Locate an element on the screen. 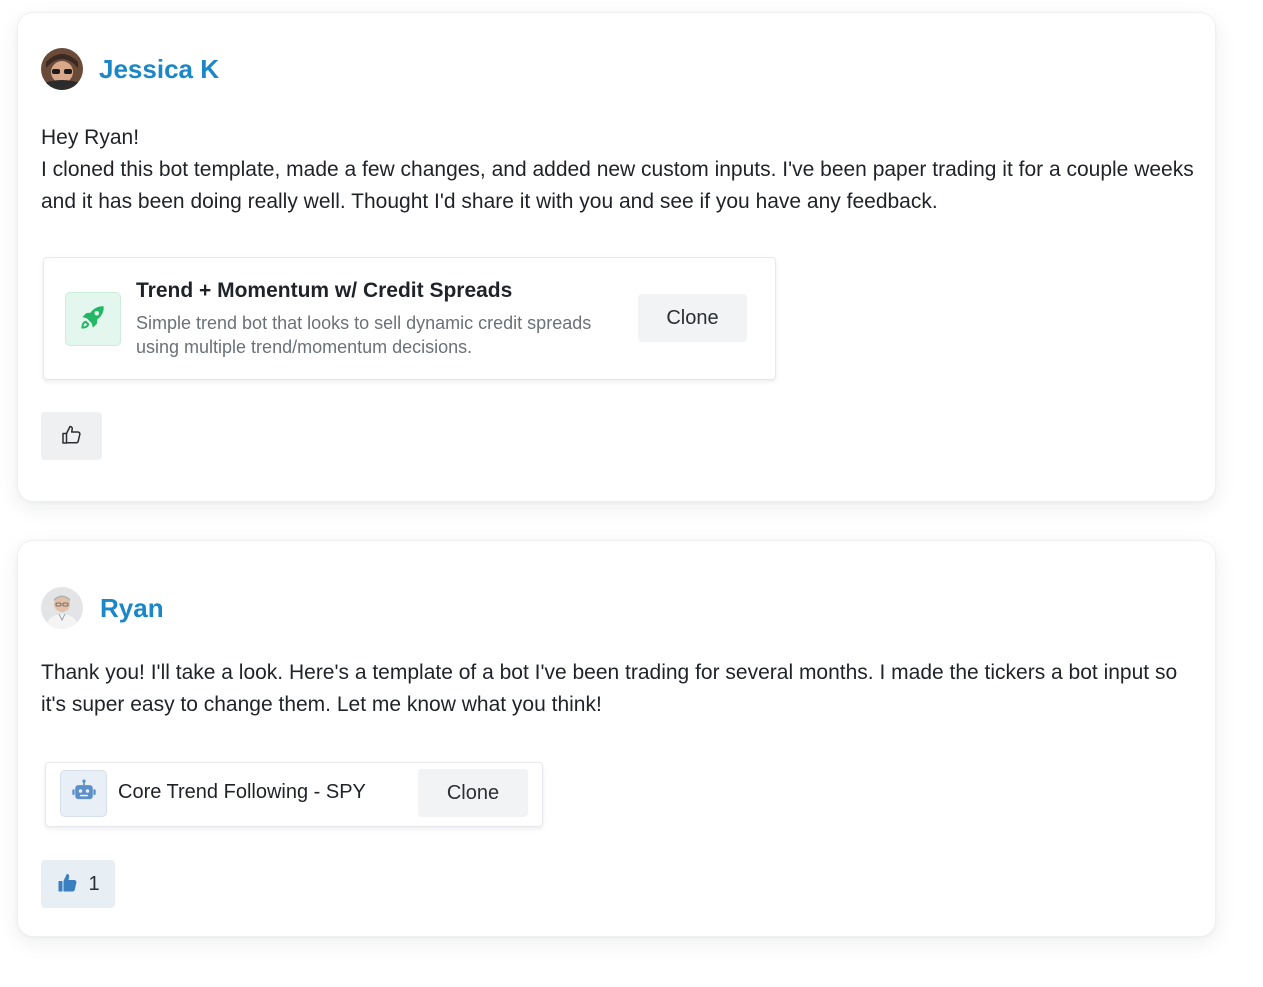 The height and width of the screenshot is (987, 1263). comment-author: Jessica K is located at coordinates (130, 69).